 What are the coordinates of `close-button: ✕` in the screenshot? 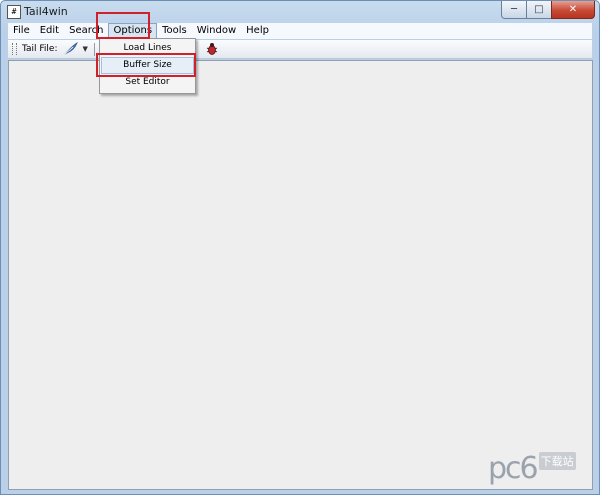 It's located at (573, 10).